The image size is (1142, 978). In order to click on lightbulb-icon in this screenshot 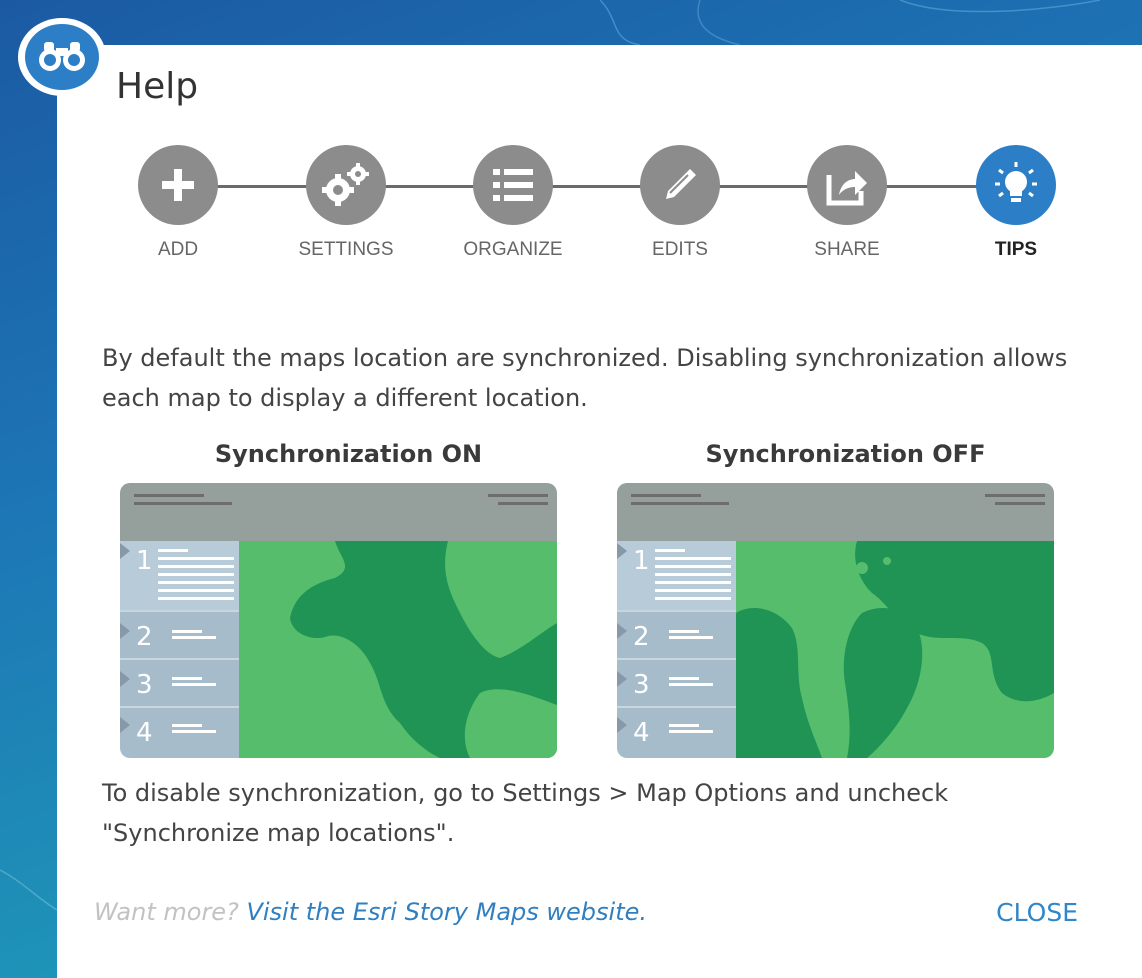, I will do `click(1016, 182)`.